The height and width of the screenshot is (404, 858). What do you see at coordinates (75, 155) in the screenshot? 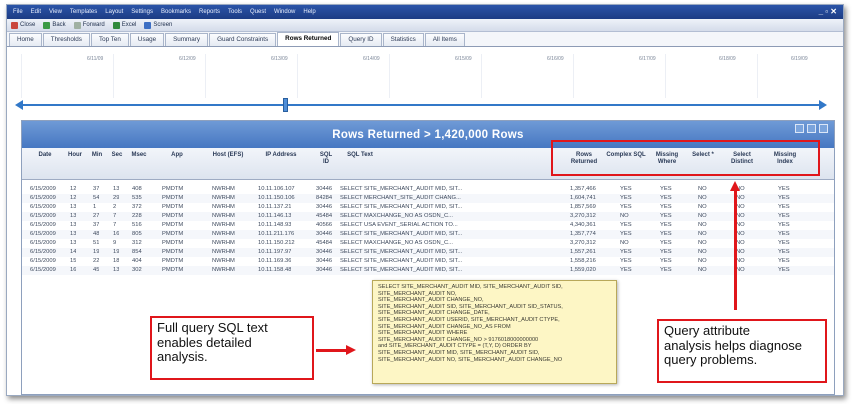
I see `col-hour: Hour` at bounding box center [75, 155].